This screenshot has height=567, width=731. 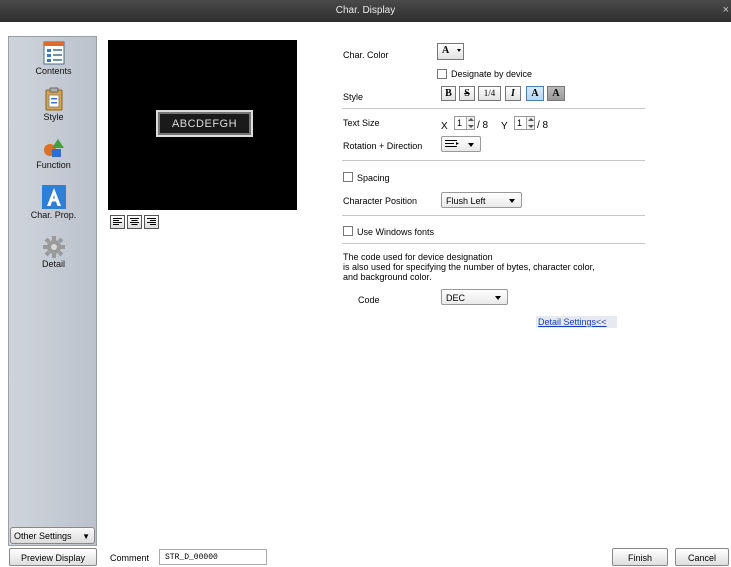 I want to click on align-left-icon, so click(x=117, y=221).